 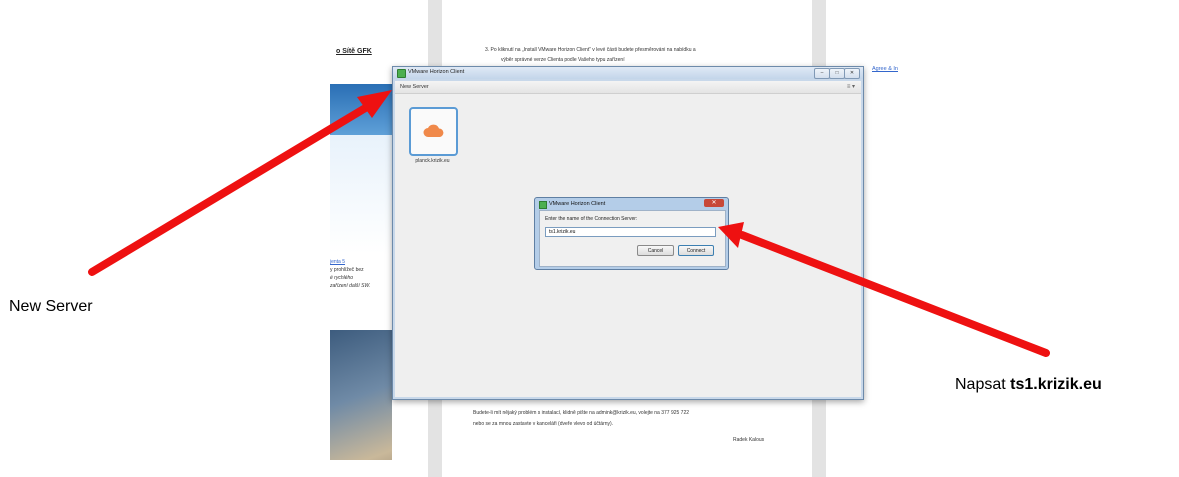 What do you see at coordinates (749, 440) in the screenshot?
I see `document-signature: Radek Kalous` at bounding box center [749, 440].